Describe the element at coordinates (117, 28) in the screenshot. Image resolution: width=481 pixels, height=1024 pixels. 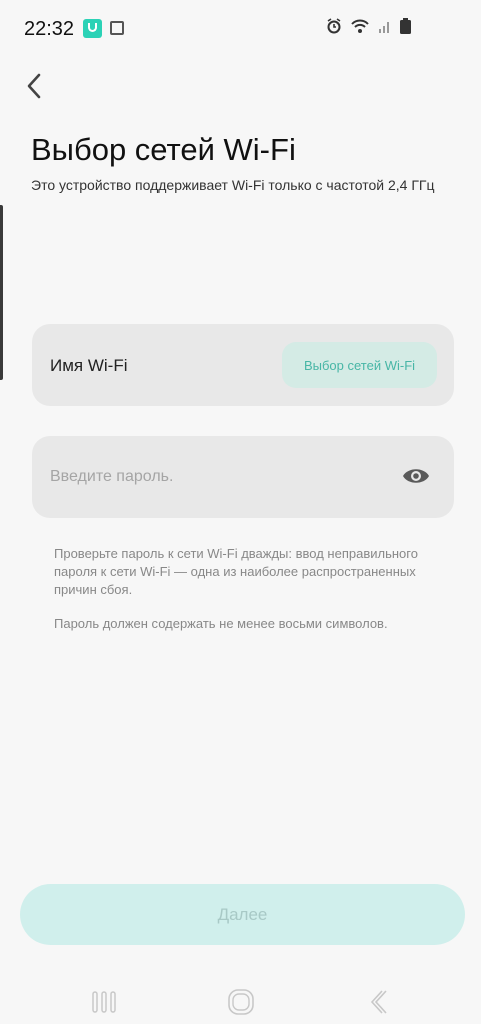
I see `scan-icon` at that location.